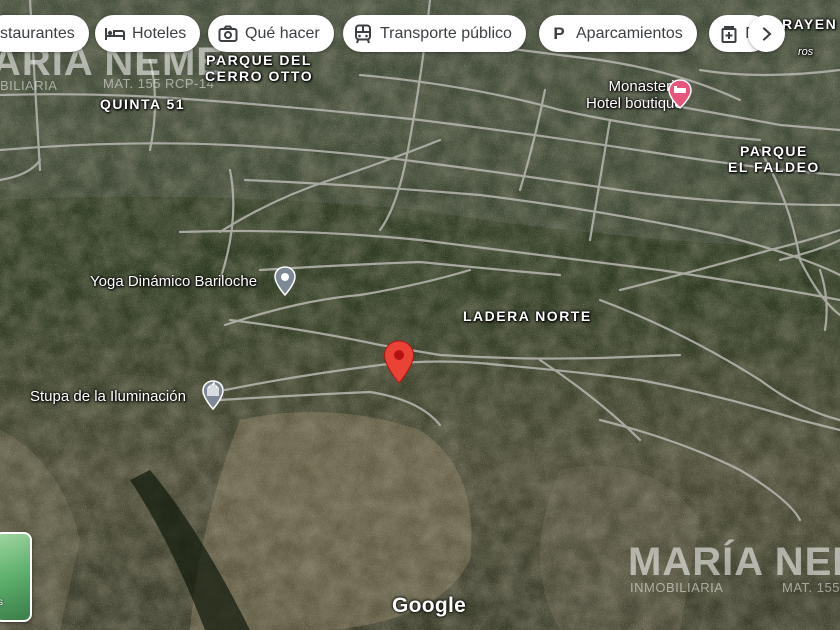 This screenshot has width=840, height=630. I want to click on location-pin-icon, so click(399, 362).